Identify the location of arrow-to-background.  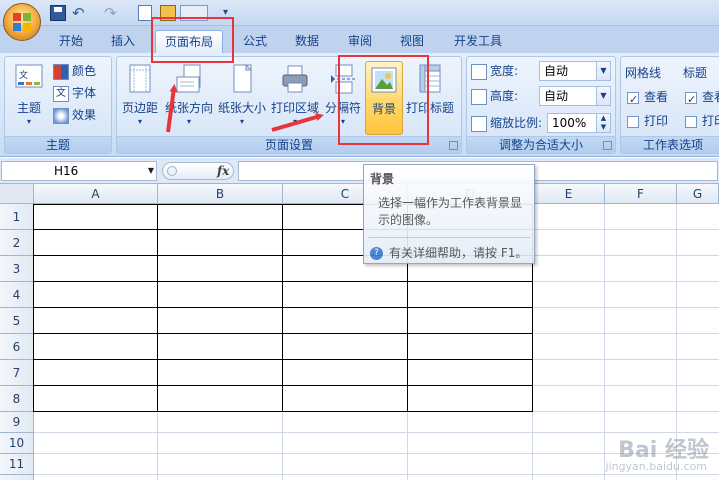
(297, 122).